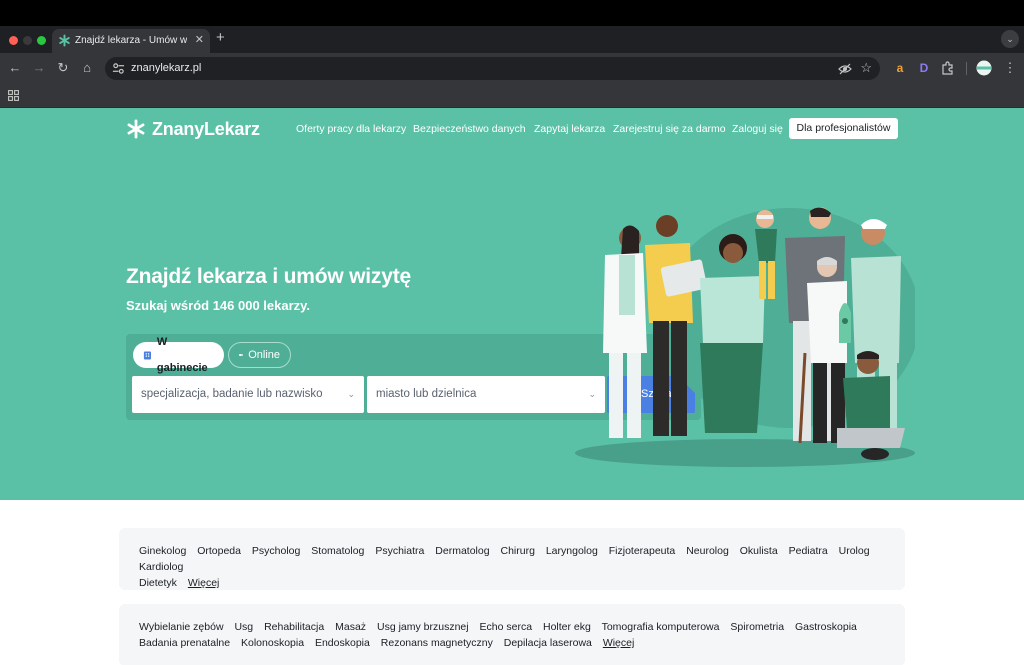  I want to click on specialty-link: Psychiatra, so click(399, 551).